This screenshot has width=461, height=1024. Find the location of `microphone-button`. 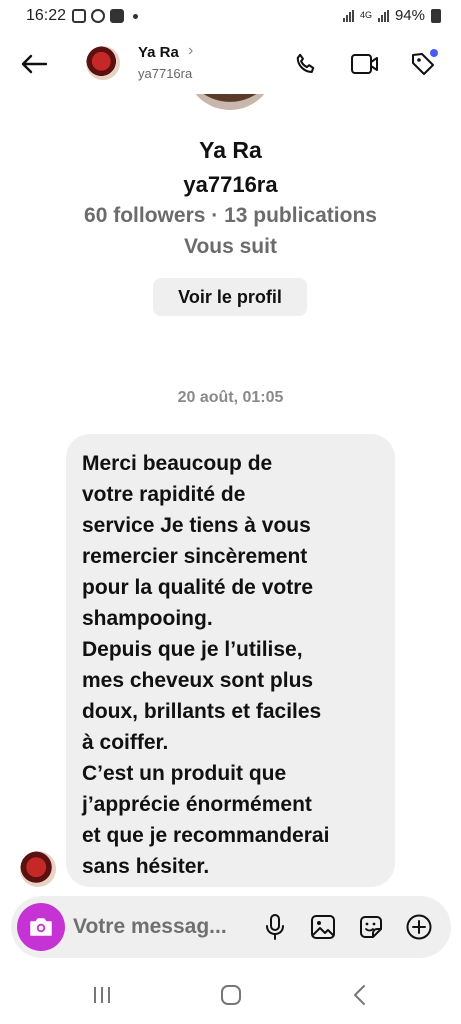

microphone-button is located at coordinates (275, 927).